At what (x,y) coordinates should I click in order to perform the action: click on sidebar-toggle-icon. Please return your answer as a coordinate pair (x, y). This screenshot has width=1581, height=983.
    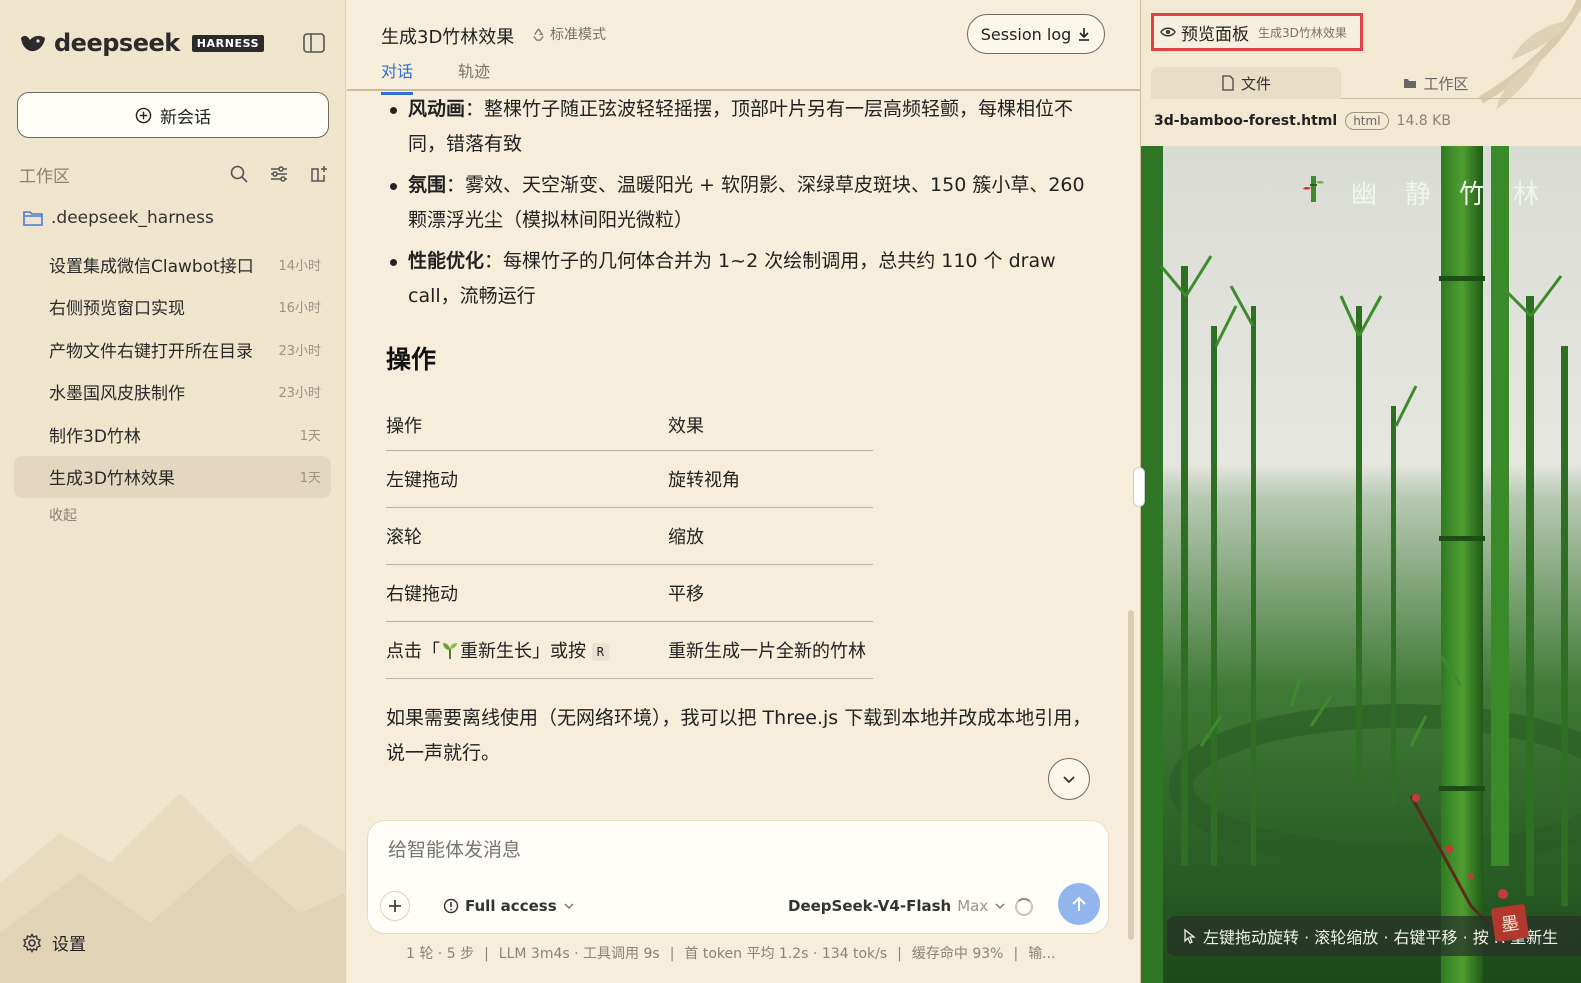
    Looking at the image, I should click on (314, 43).